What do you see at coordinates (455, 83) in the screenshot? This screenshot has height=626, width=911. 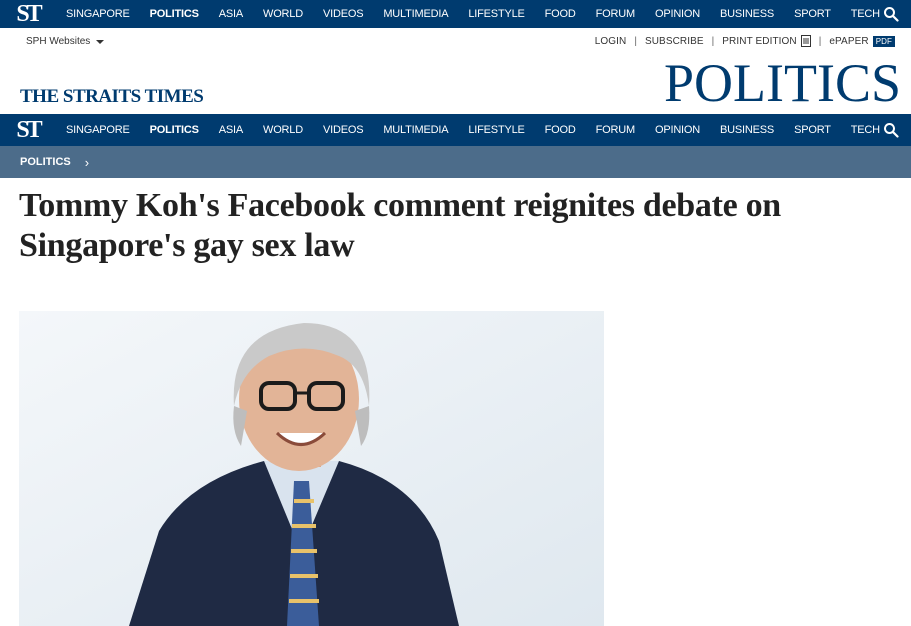 I see `masthead: THE STRAITS TIMES POLITICS` at bounding box center [455, 83].